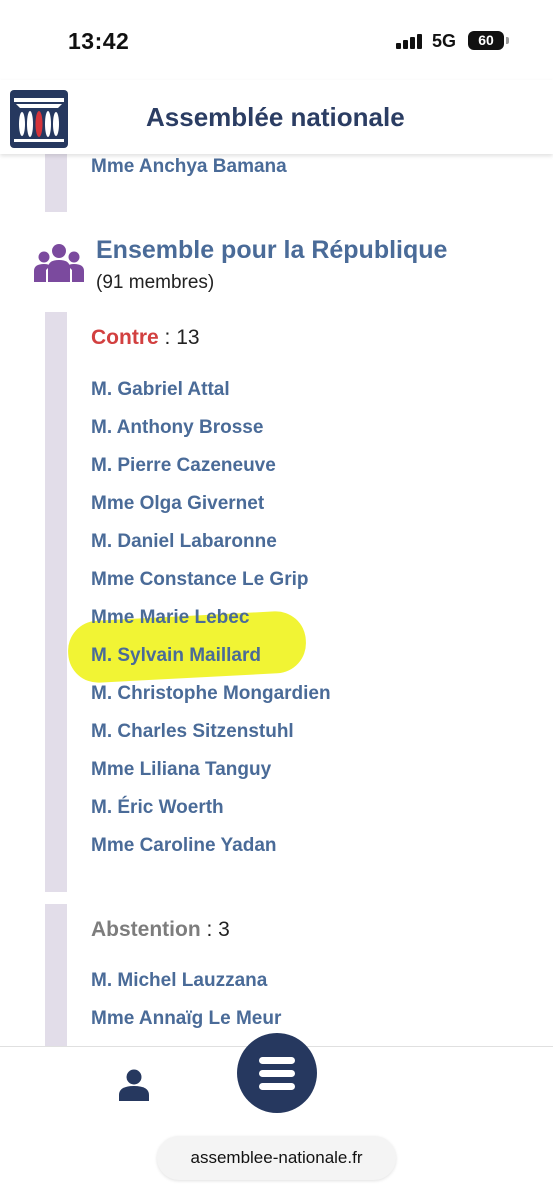 Image resolution: width=553 pixels, height=1200 pixels. I want to click on abstention-heading: Abstention : 3, so click(160, 930).